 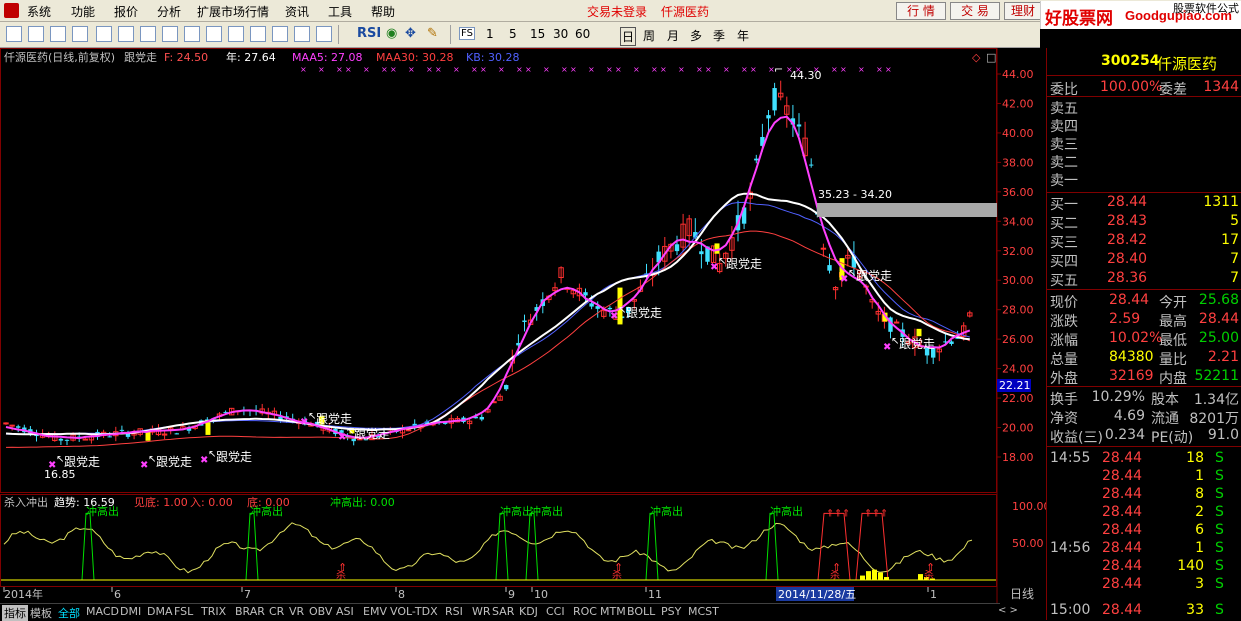 I want to click on indicator-tab: MACD, so click(x=102, y=611).